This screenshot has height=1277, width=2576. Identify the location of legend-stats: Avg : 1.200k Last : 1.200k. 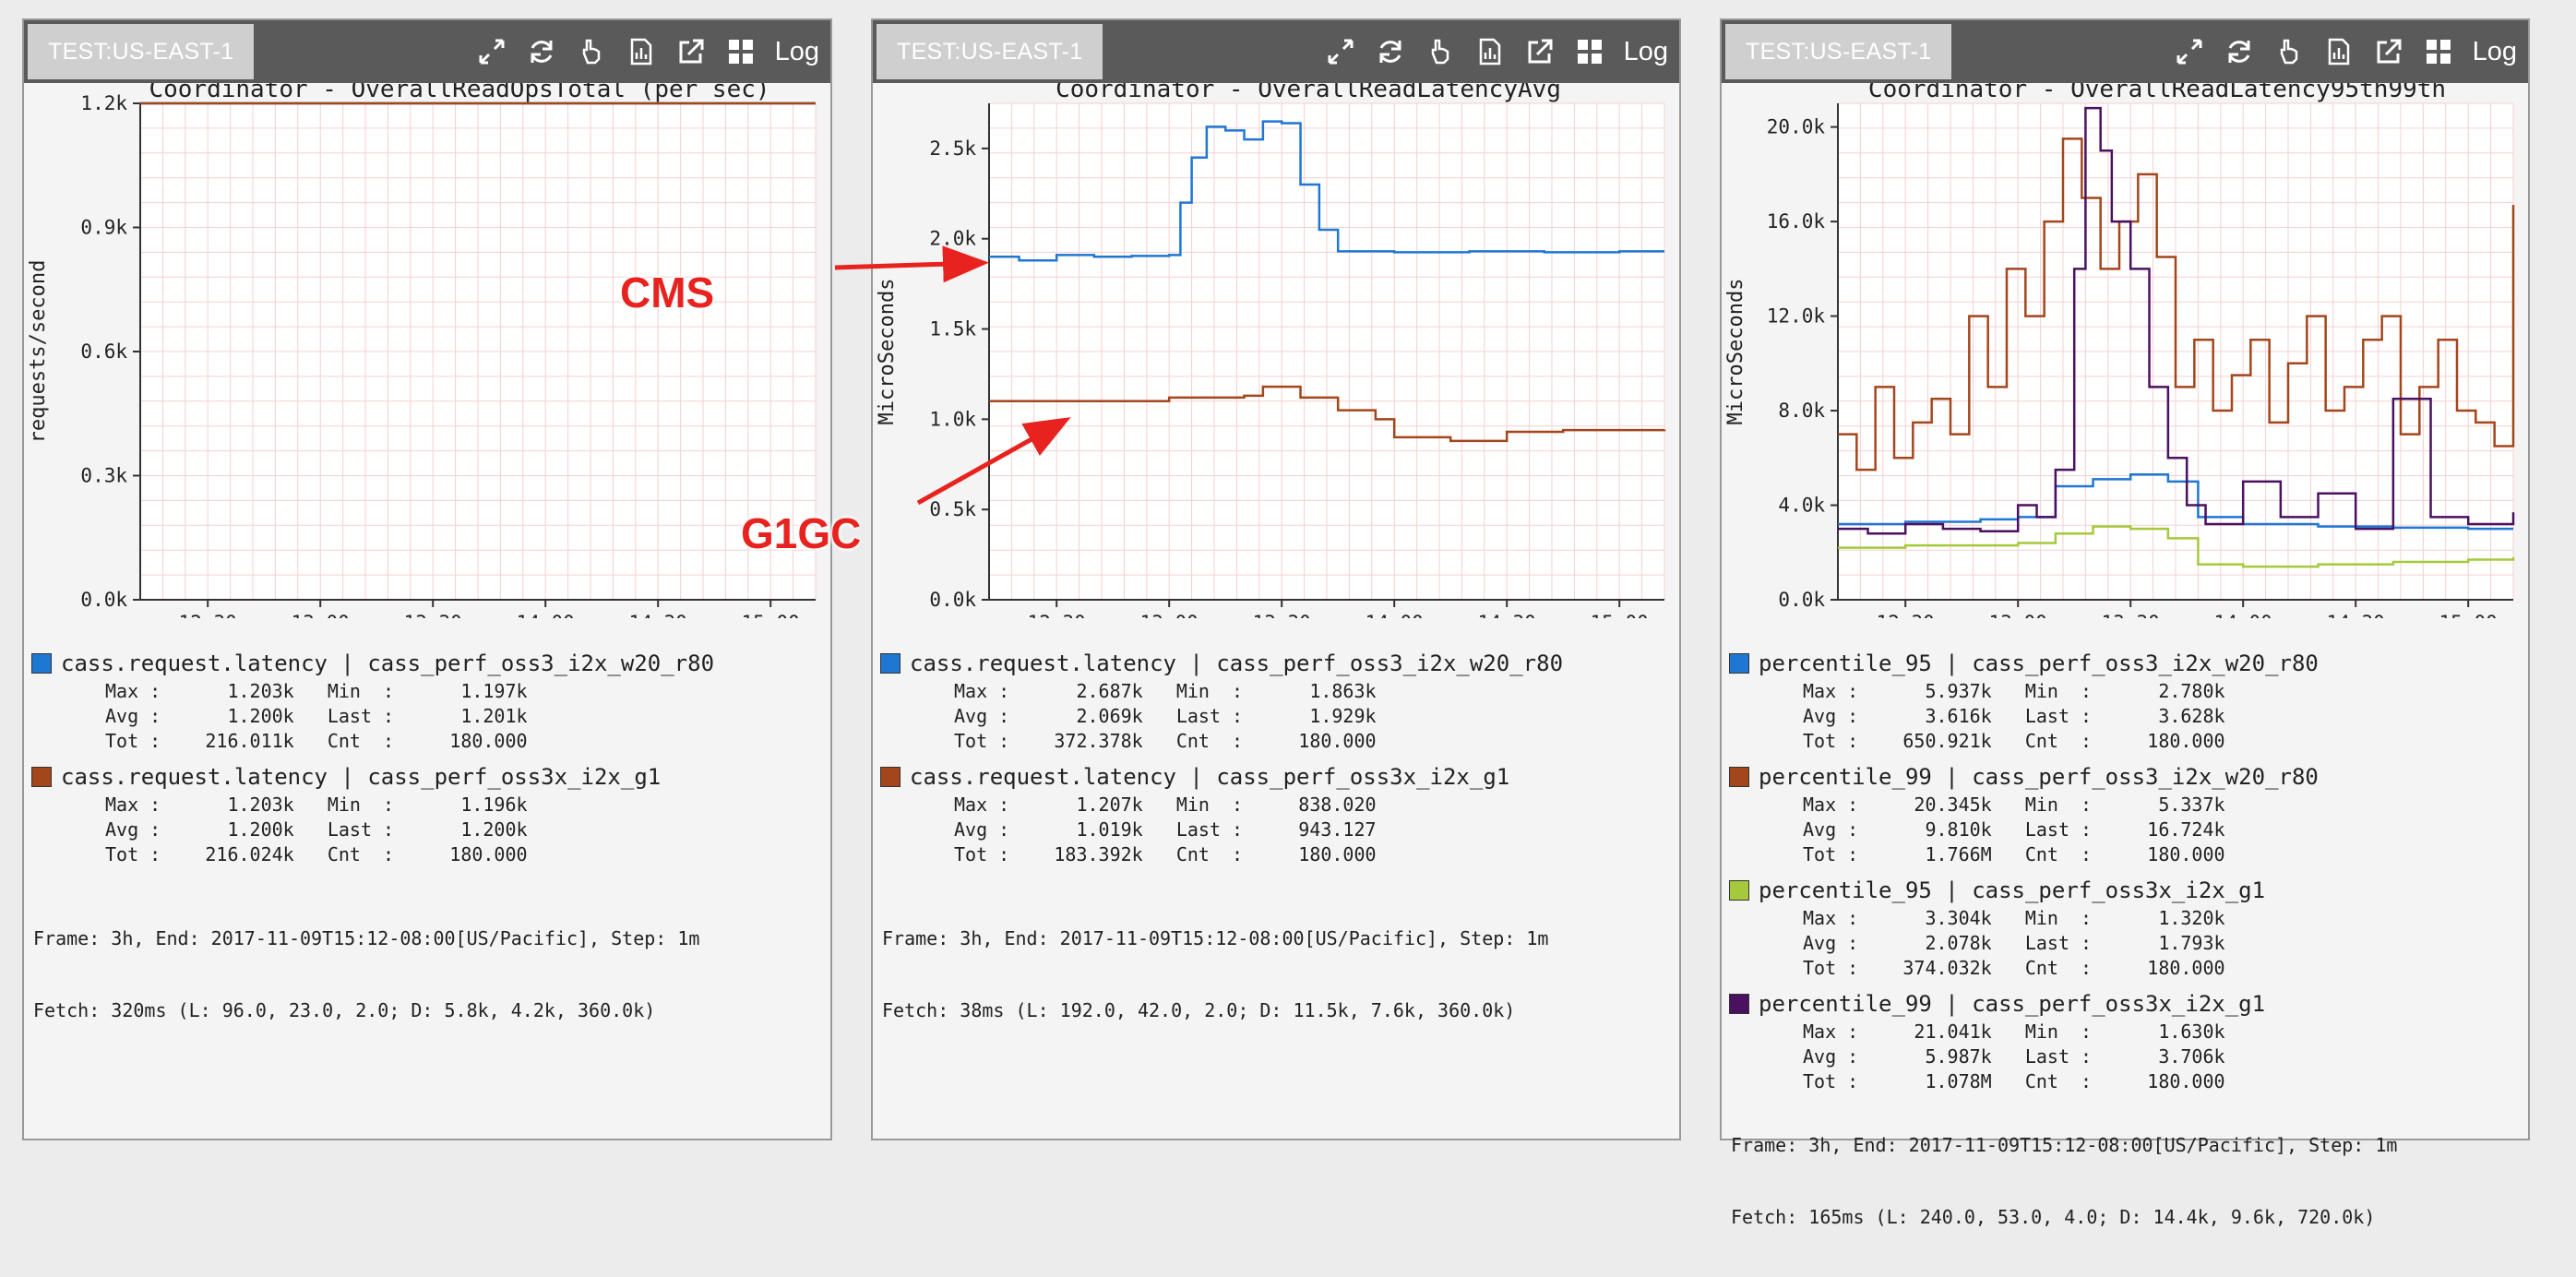
(316, 829).